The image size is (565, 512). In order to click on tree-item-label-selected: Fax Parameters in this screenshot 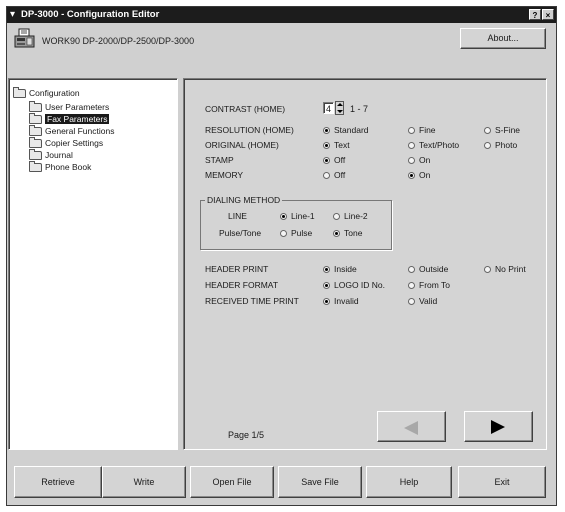, I will do `click(77, 119)`.